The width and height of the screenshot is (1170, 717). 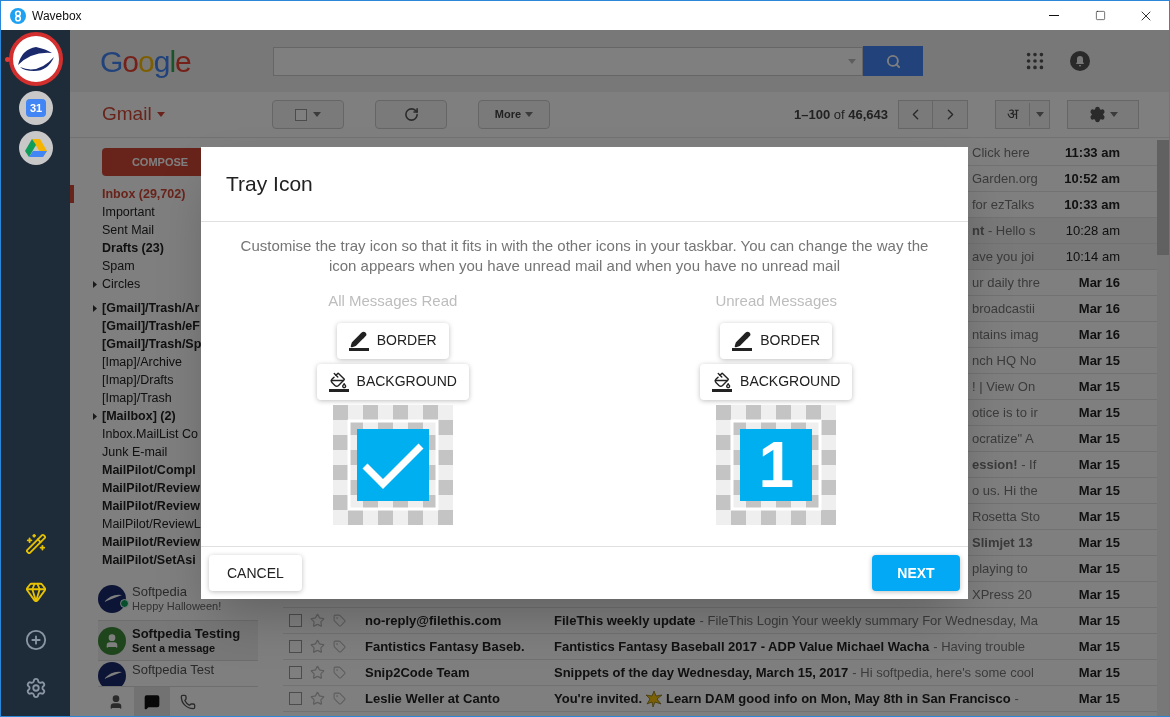 What do you see at coordinates (701, 672) in the screenshot?
I see `email-subject: Snippets of the day Wednesday, March 15, 2017` at bounding box center [701, 672].